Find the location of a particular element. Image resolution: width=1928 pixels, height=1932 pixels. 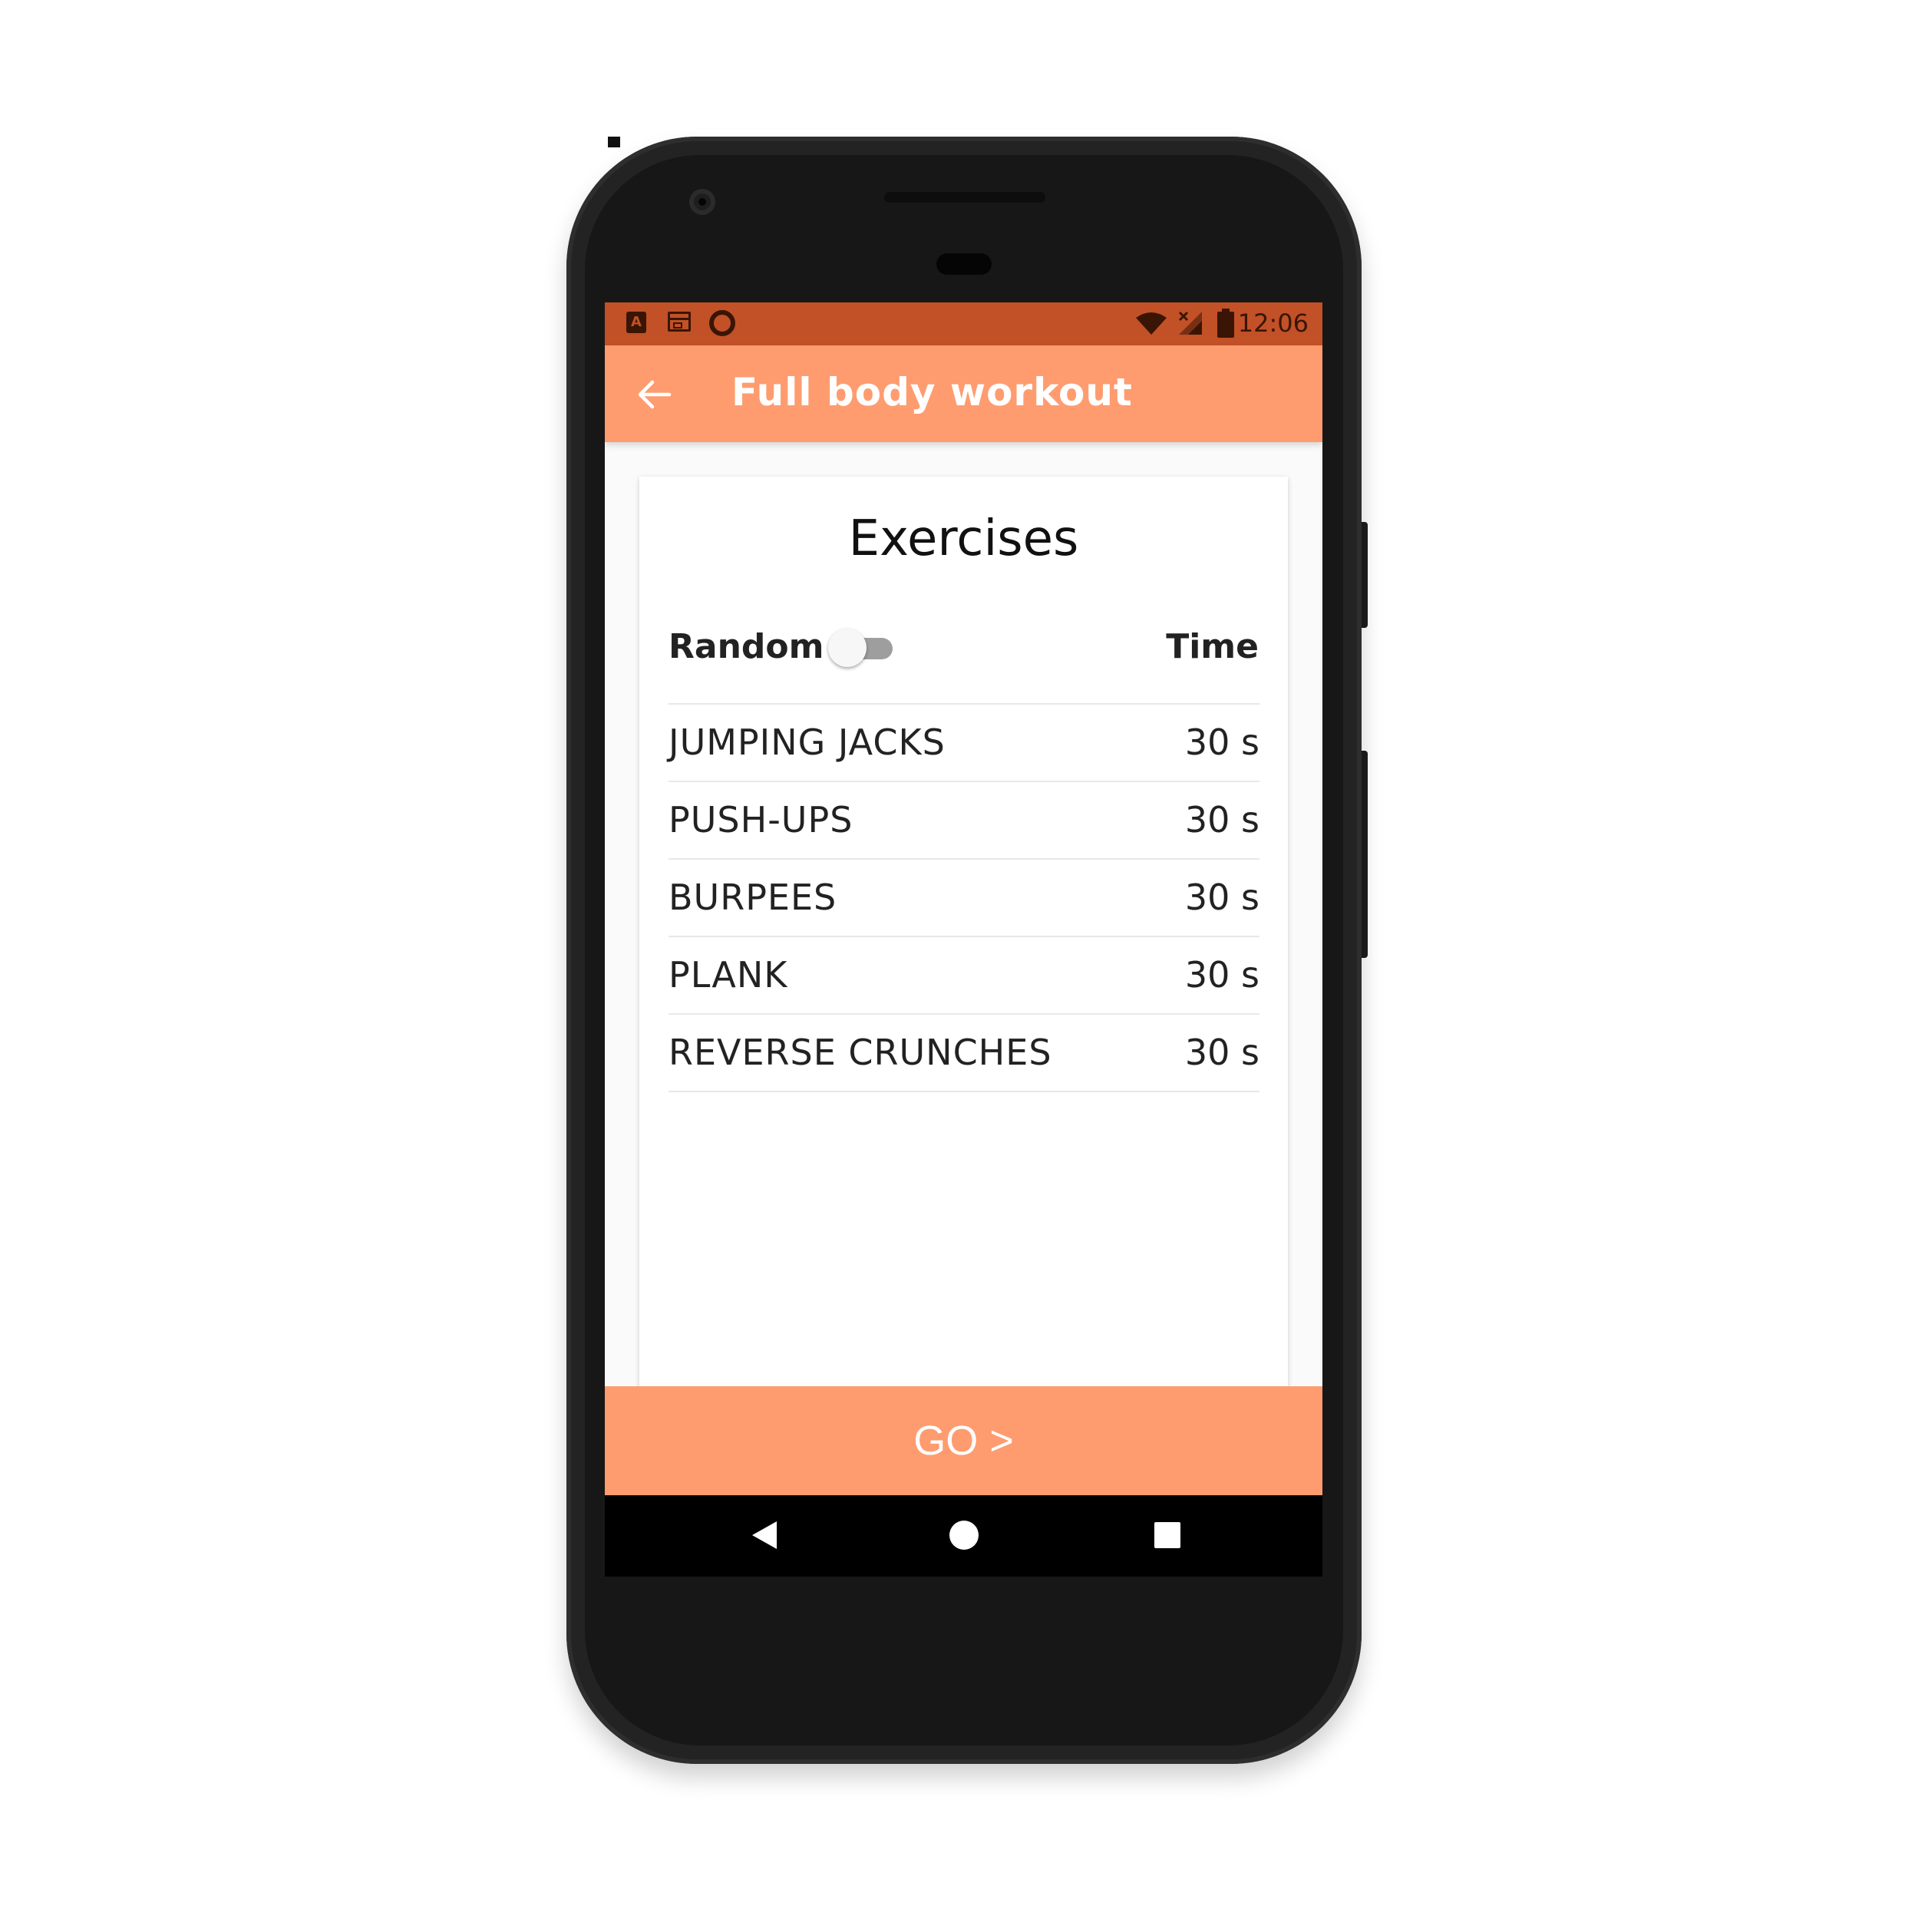

exercise-name: BURPEES is located at coordinates (753, 898).